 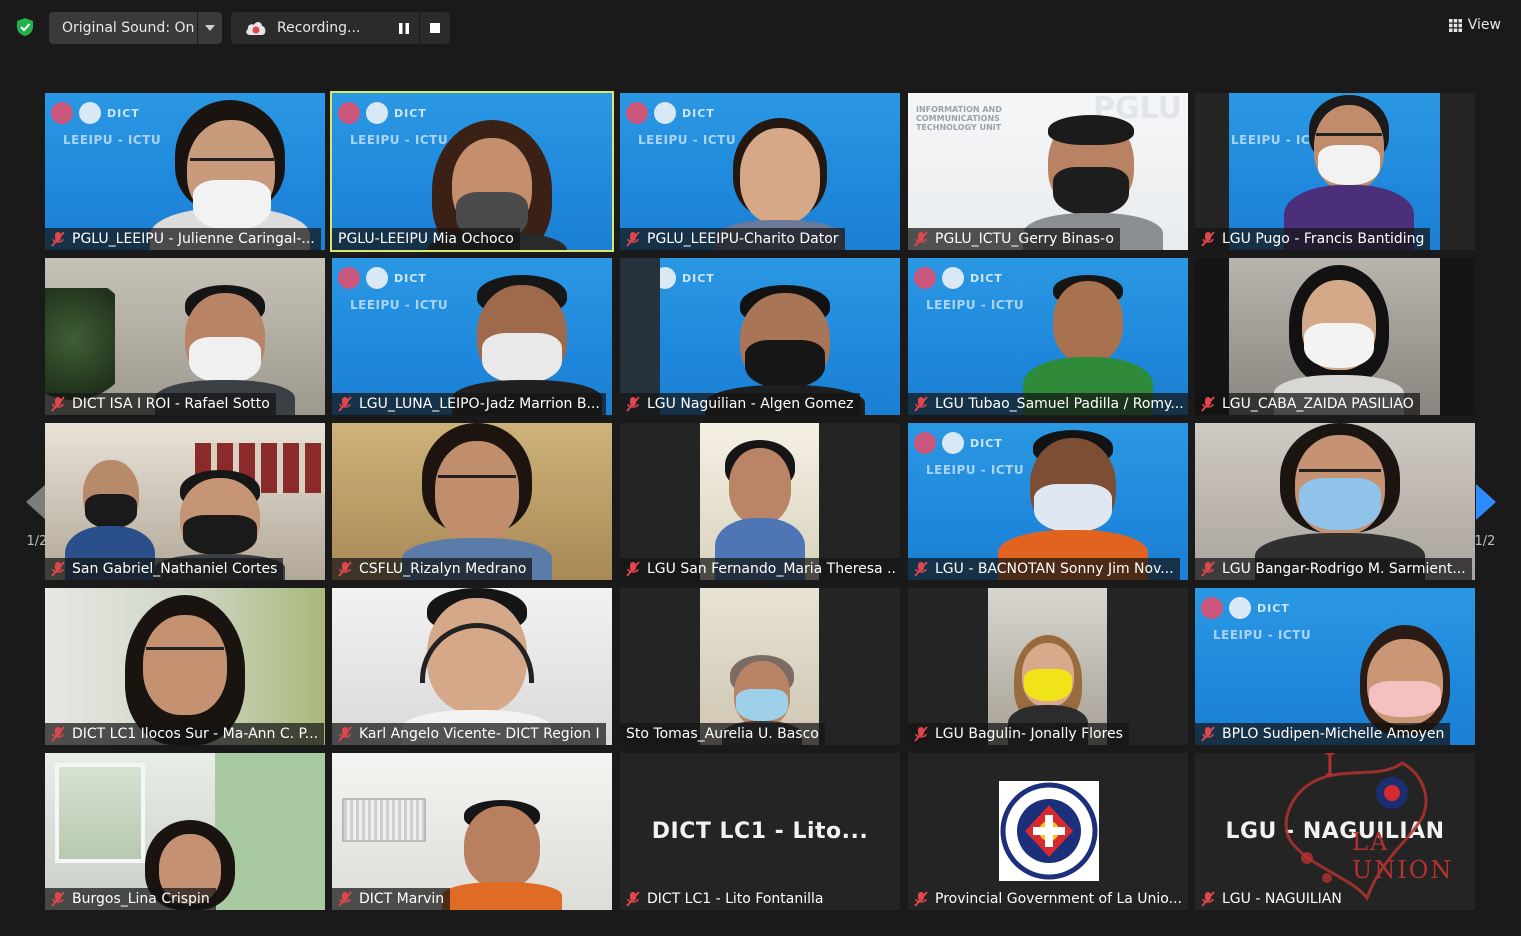 I want to click on grid-view-icon, so click(x=1455, y=25).